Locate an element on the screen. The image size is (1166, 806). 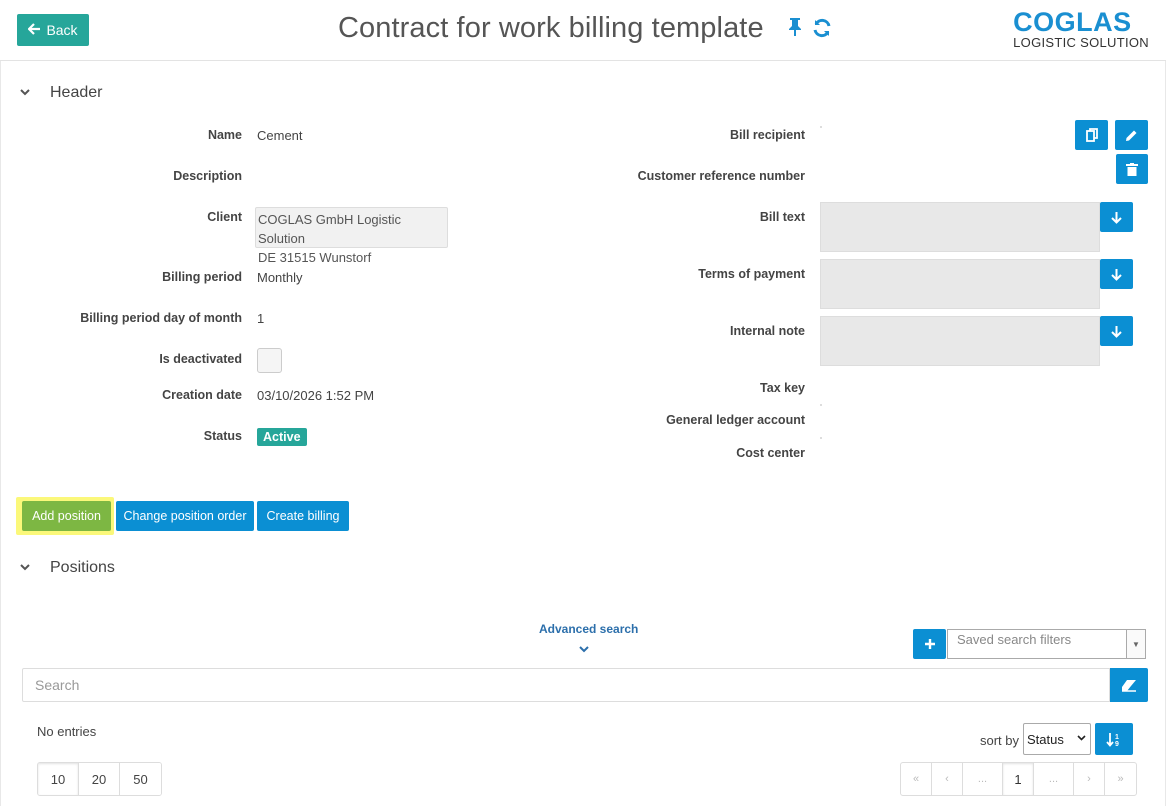
sort-by-select: Status is located at coordinates (1057, 739).